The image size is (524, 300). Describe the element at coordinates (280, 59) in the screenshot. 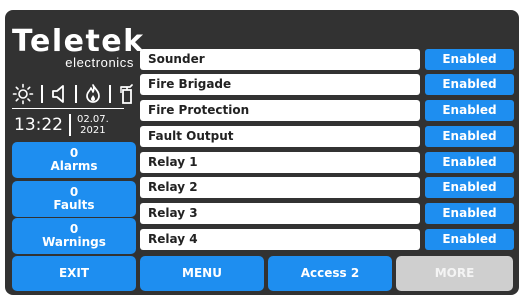

I see `output-row-label: Sounder` at that location.